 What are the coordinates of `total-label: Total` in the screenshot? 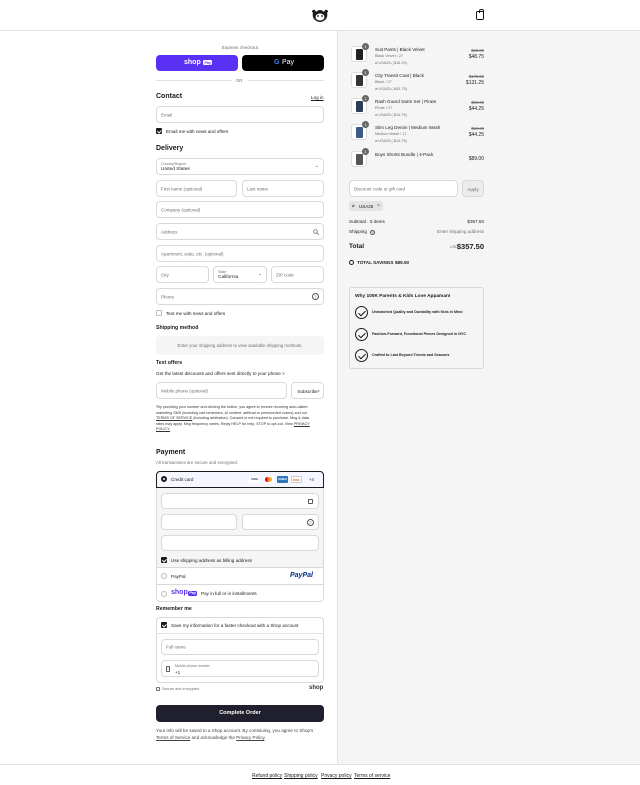 It's located at (357, 246).